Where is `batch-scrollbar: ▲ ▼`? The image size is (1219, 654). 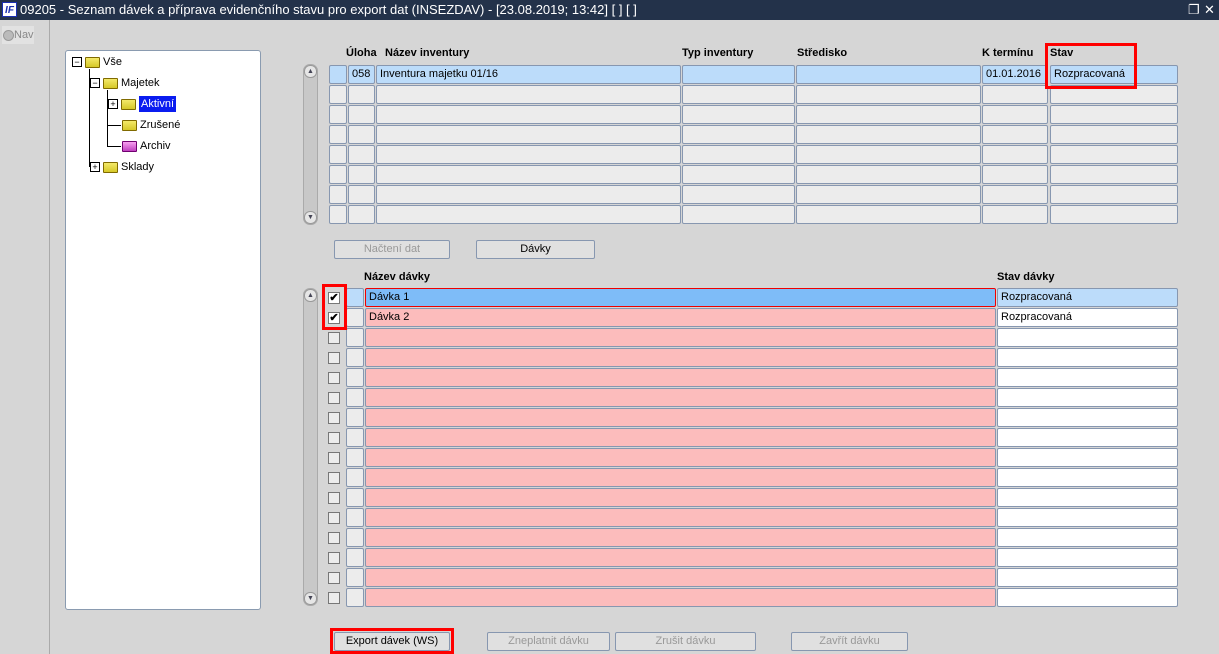 batch-scrollbar: ▲ ▼ is located at coordinates (310, 447).